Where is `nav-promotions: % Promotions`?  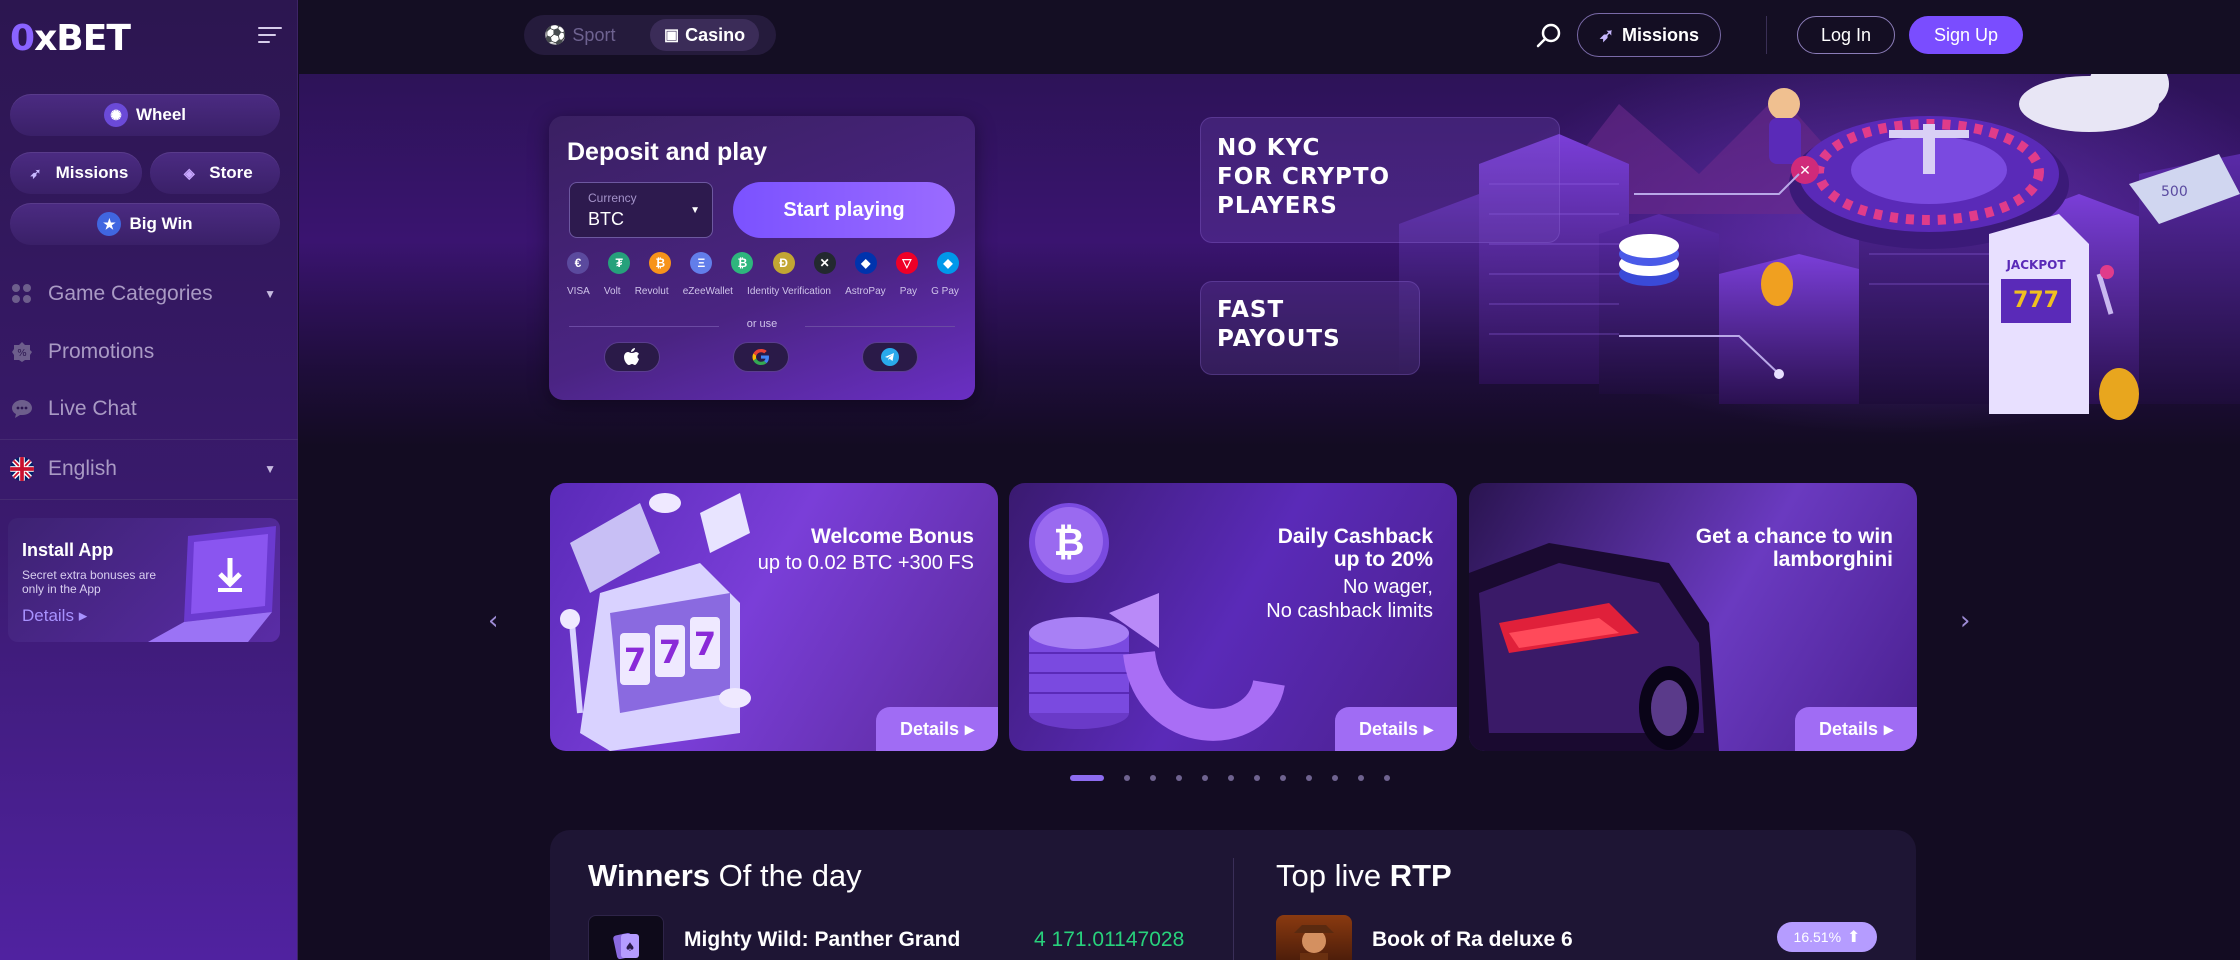
nav-promotions: % Promotions is located at coordinates (149, 352).